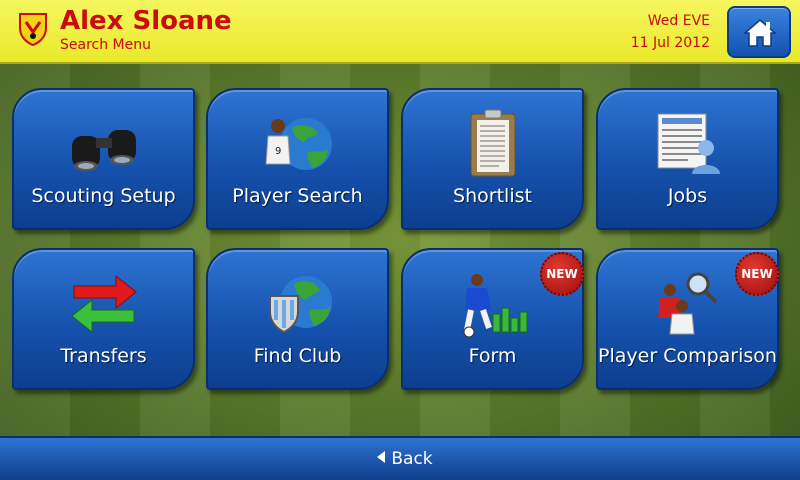 This screenshot has height=480, width=800. I want to click on bottom-bar: Back, so click(400, 458).